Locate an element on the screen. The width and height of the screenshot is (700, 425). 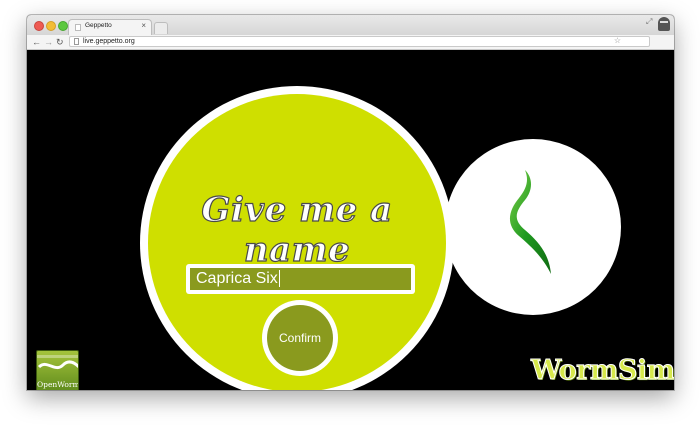
page-icon is located at coordinates (76, 41).